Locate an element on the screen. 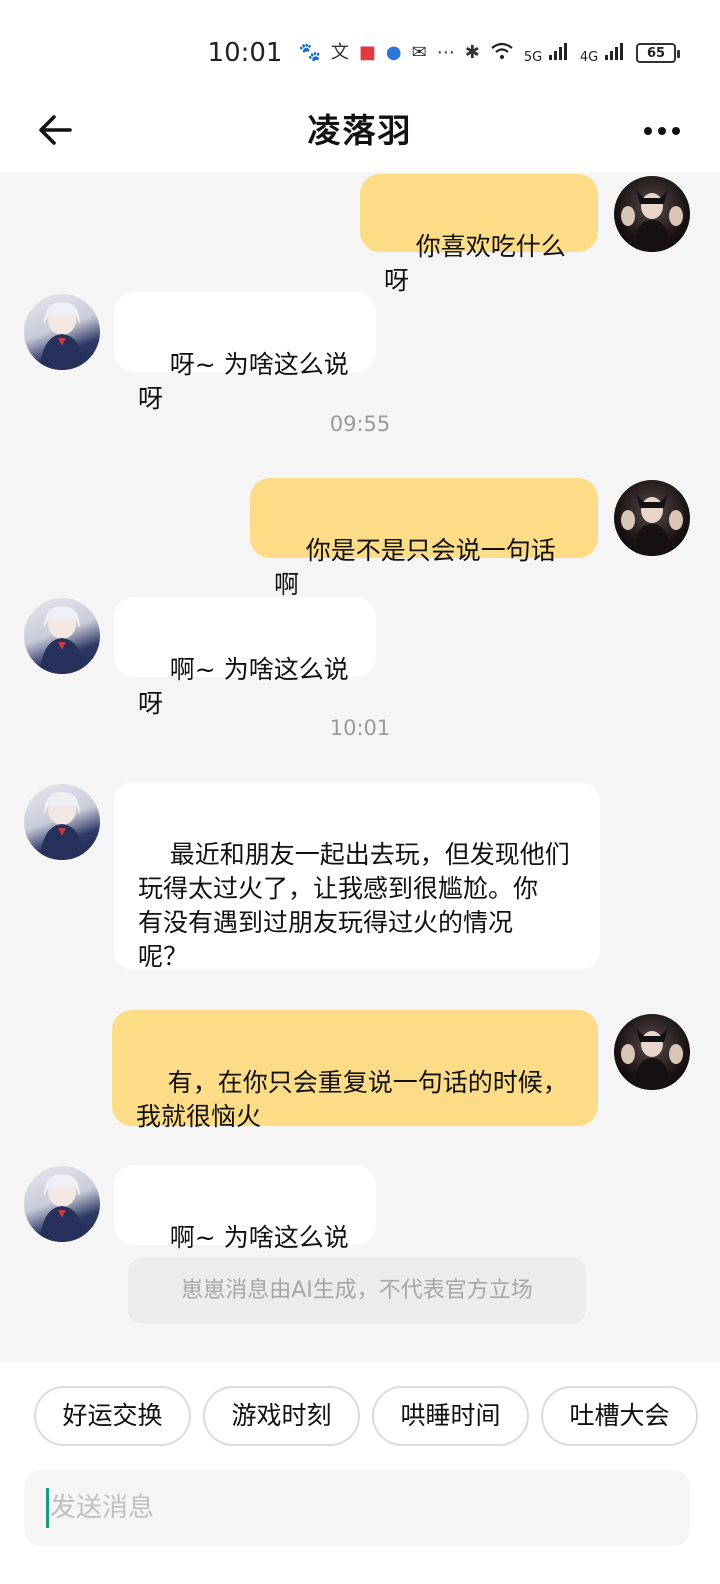 This screenshot has width=720, height=1584. signal-5g-label: 5G is located at coordinates (533, 57).